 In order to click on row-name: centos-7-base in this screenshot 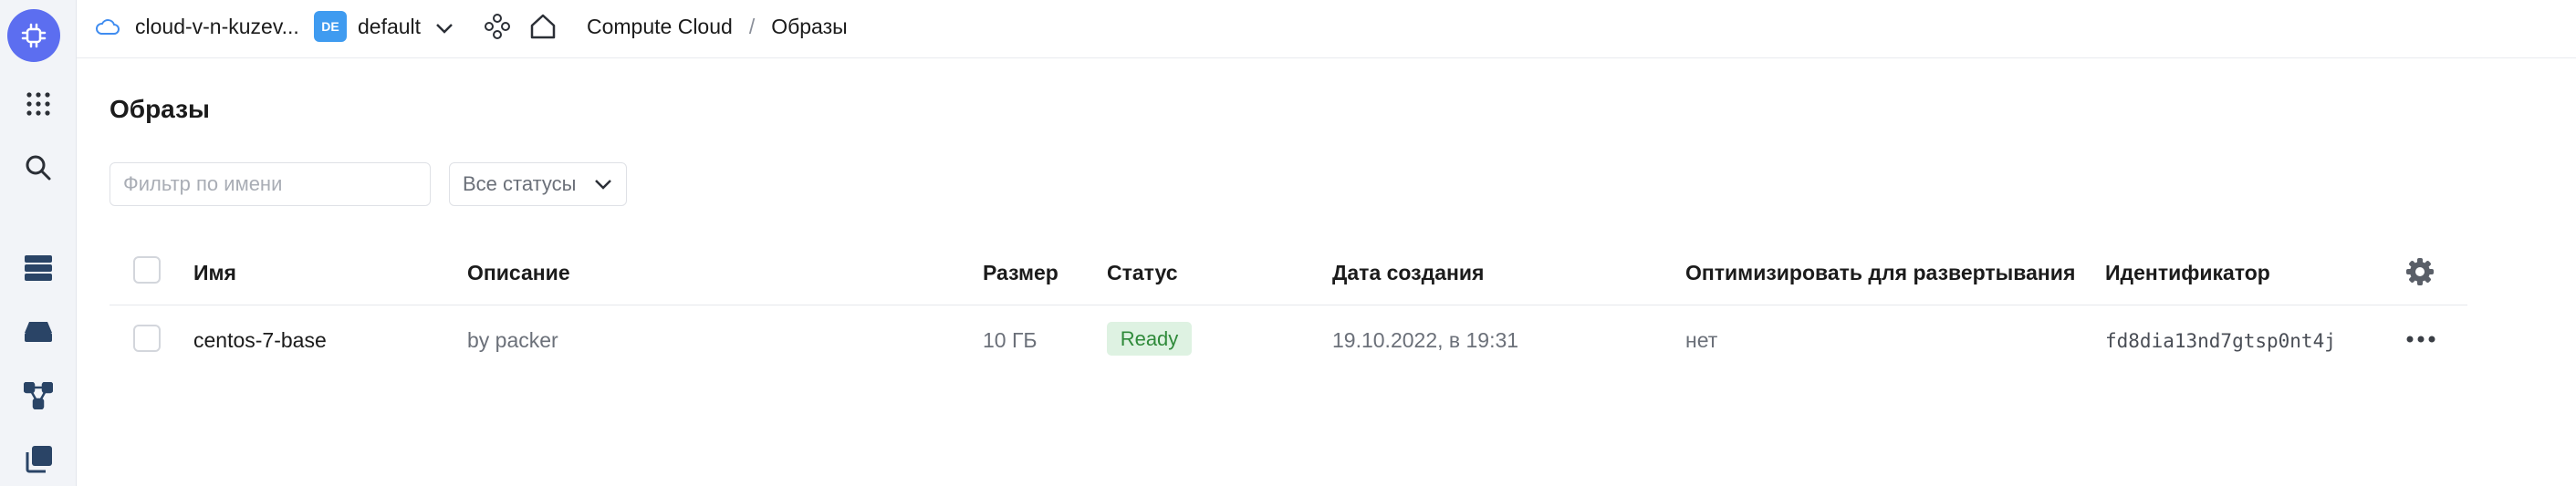, I will do `click(260, 340)`.